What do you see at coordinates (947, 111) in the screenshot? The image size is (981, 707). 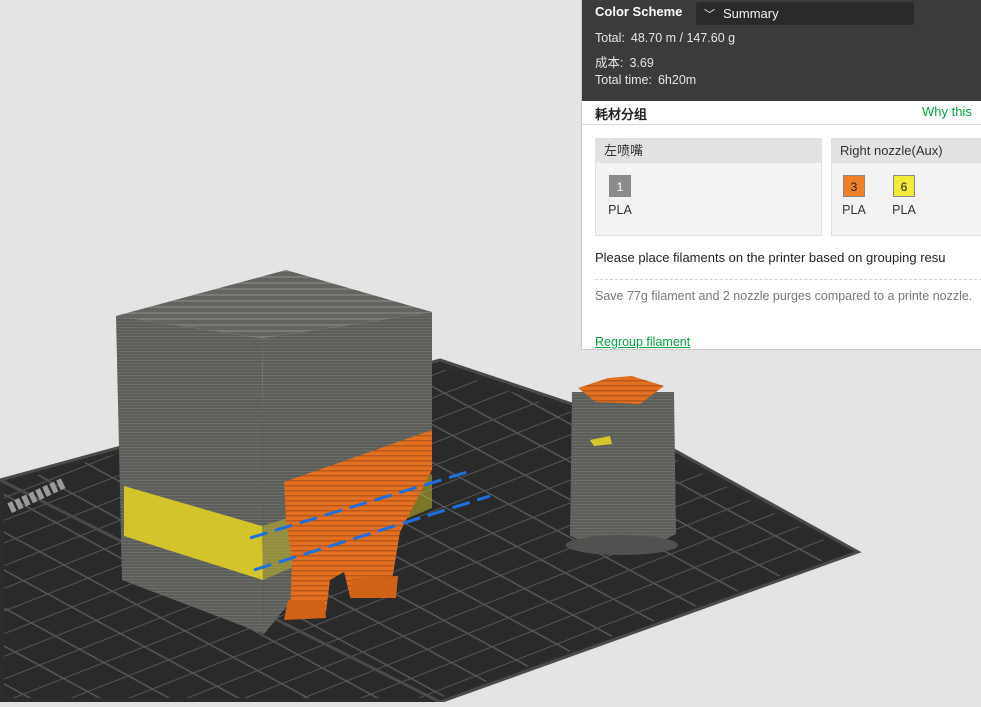 I see `why-this-link: Why this` at bounding box center [947, 111].